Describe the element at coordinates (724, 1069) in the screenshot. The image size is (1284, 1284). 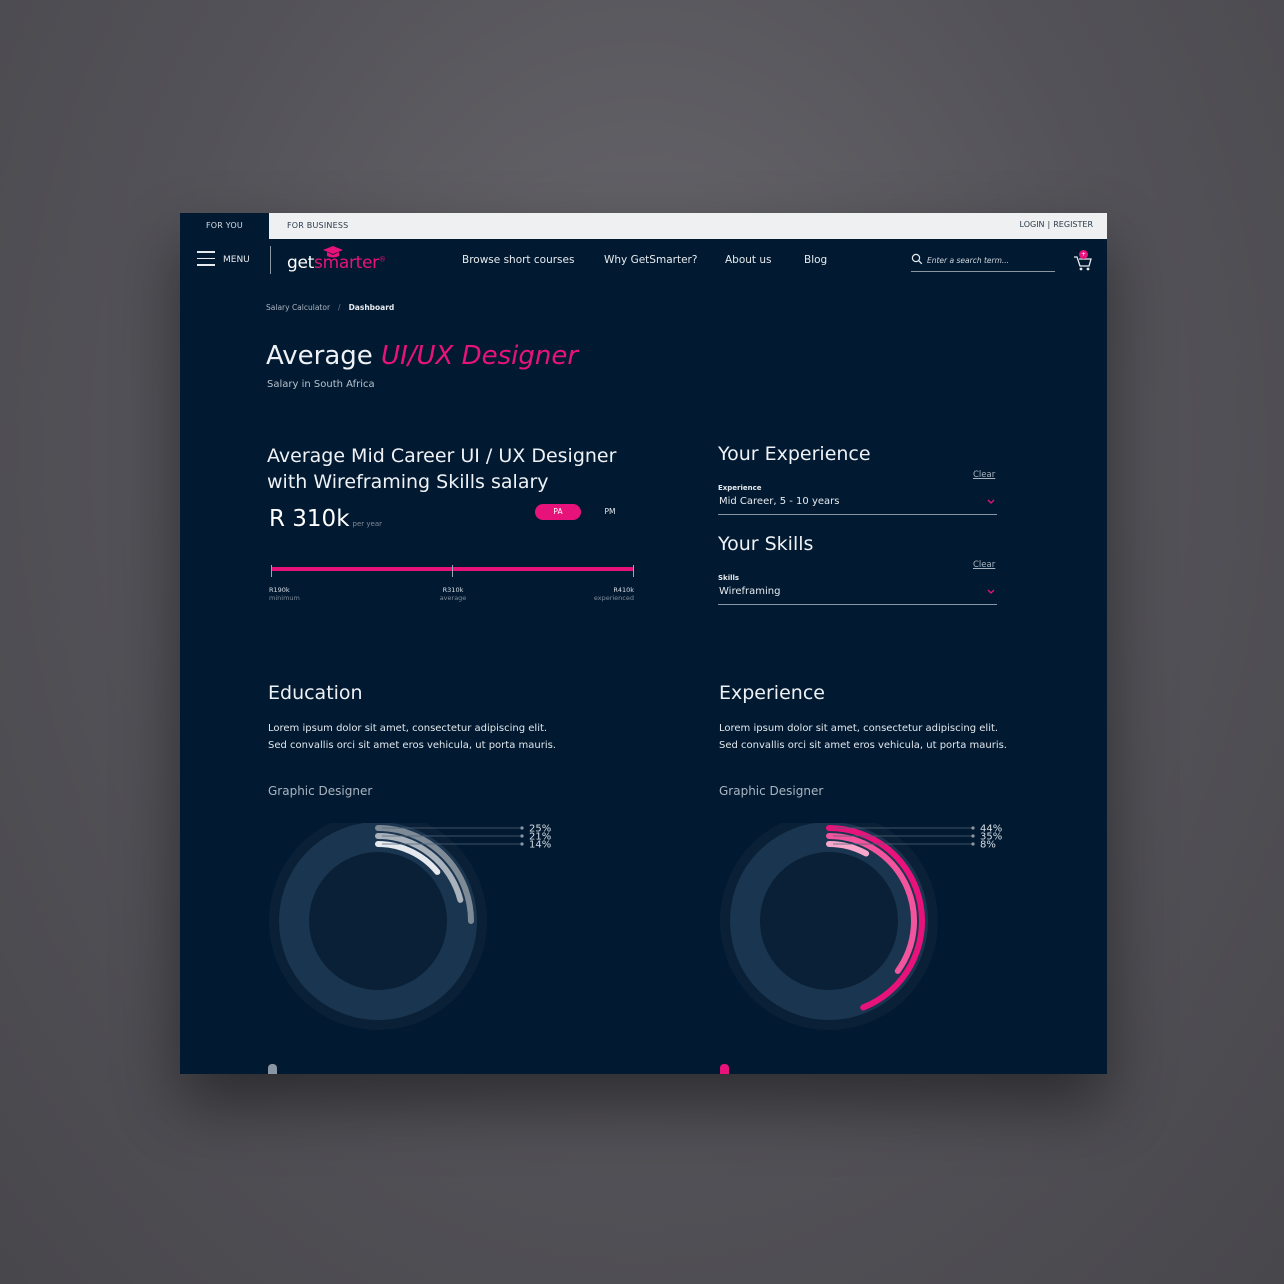
I see `experience-scroll-indicator` at that location.